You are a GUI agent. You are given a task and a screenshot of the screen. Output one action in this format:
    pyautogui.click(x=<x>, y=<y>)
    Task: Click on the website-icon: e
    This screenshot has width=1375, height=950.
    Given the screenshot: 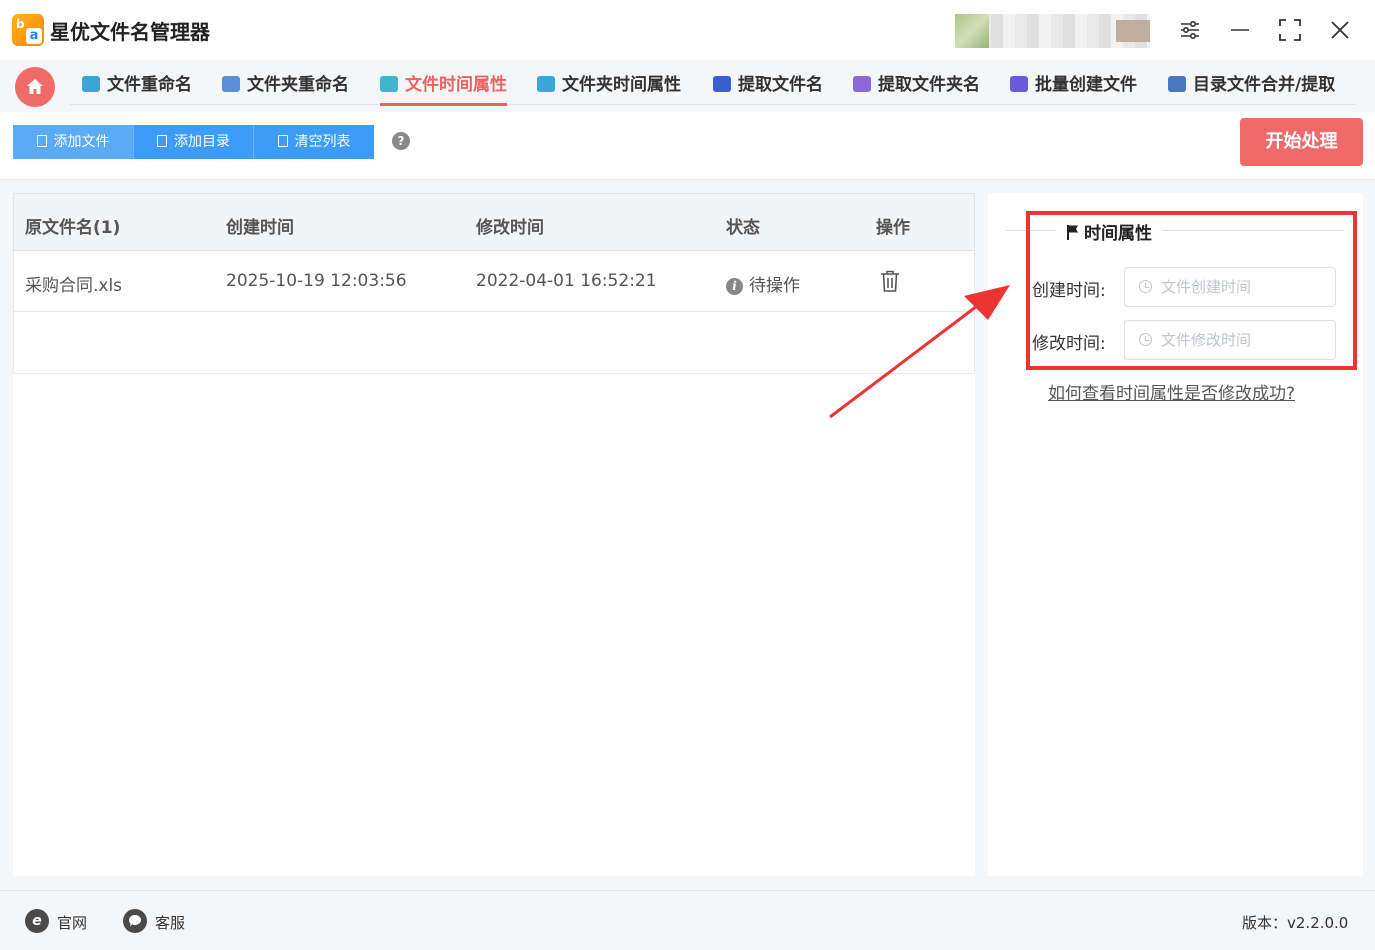 What is the action you would take?
    pyautogui.click(x=37, y=921)
    